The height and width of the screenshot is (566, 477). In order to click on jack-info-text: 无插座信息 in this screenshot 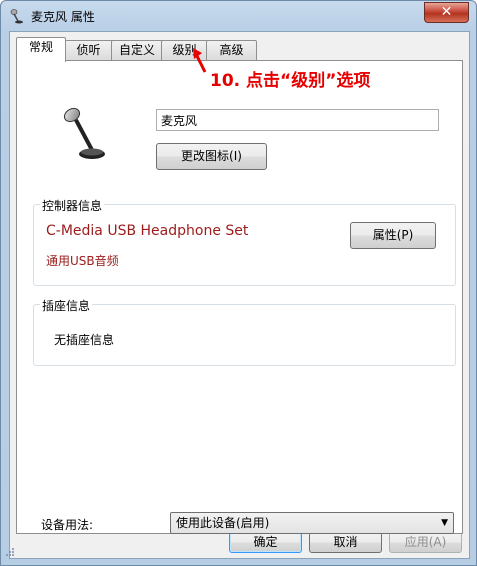, I will do `click(84, 340)`.